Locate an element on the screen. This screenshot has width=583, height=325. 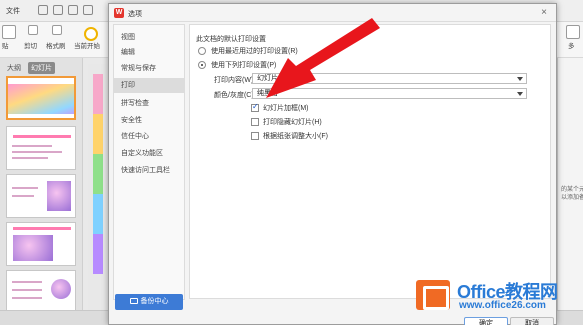
dialog-title-bar: W 选项 × is located at coordinates (332, 13).